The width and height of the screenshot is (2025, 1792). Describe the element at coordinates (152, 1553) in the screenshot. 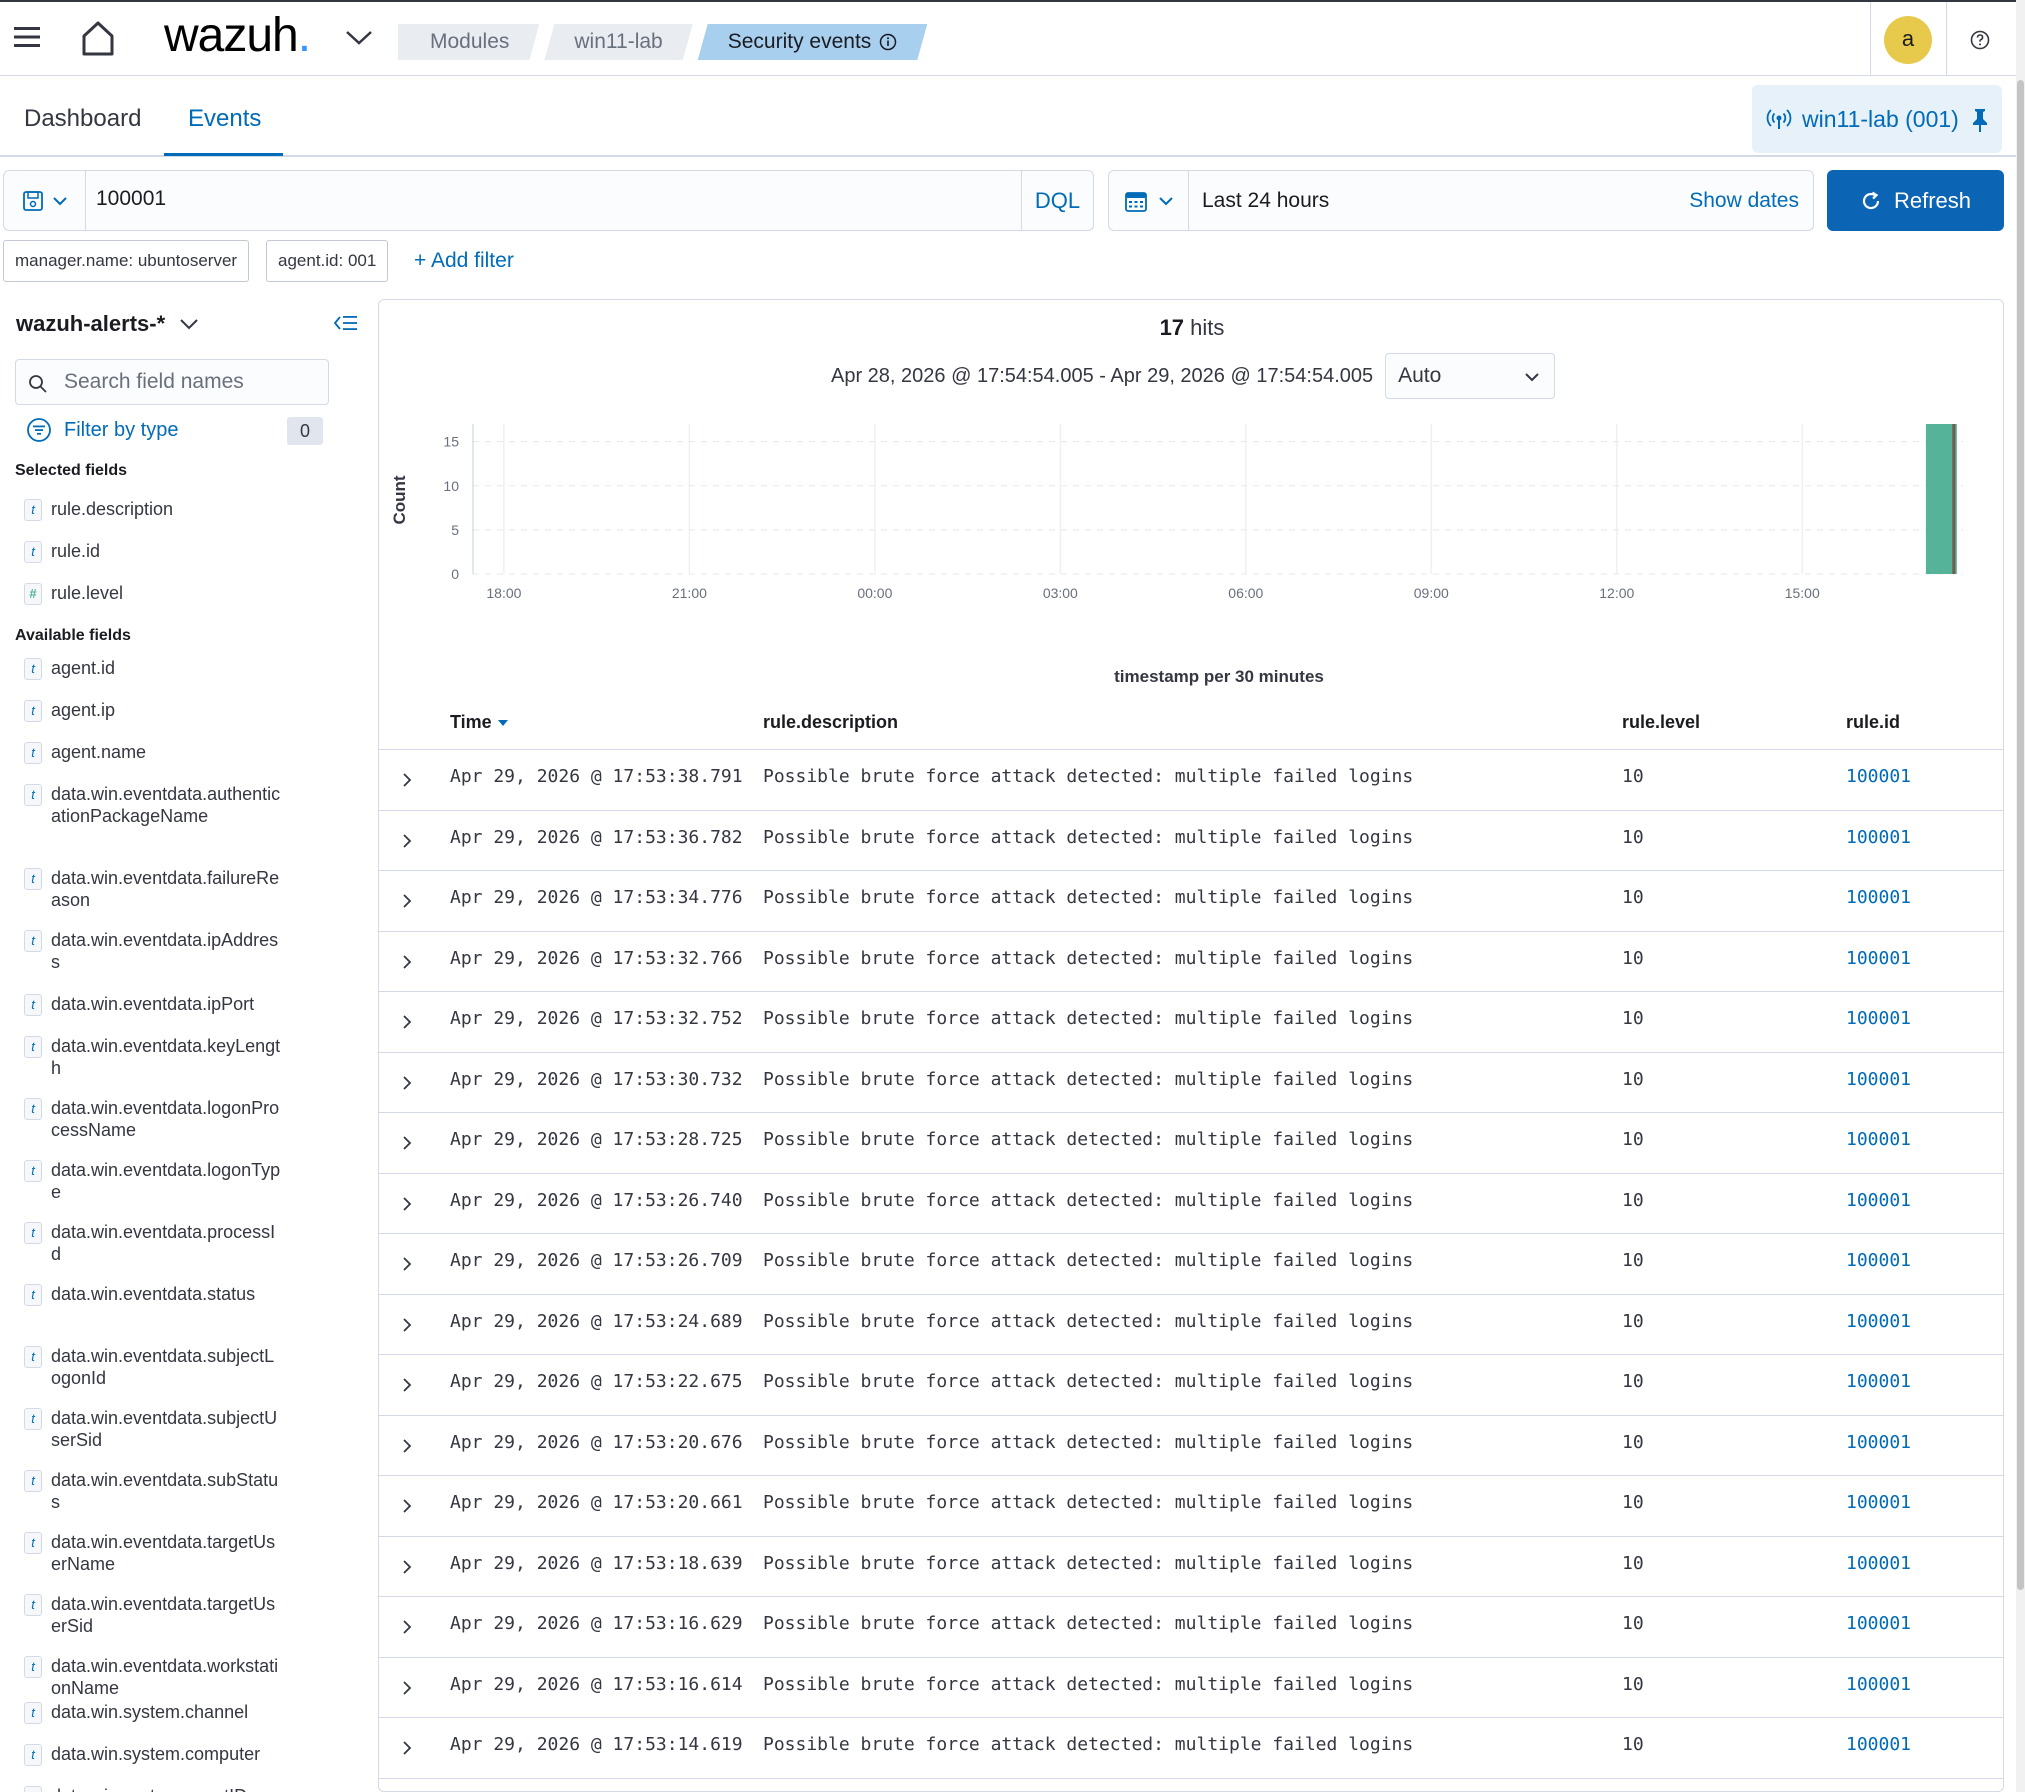

I see `field-item: t data.win.eventdata.targetUserName` at that location.